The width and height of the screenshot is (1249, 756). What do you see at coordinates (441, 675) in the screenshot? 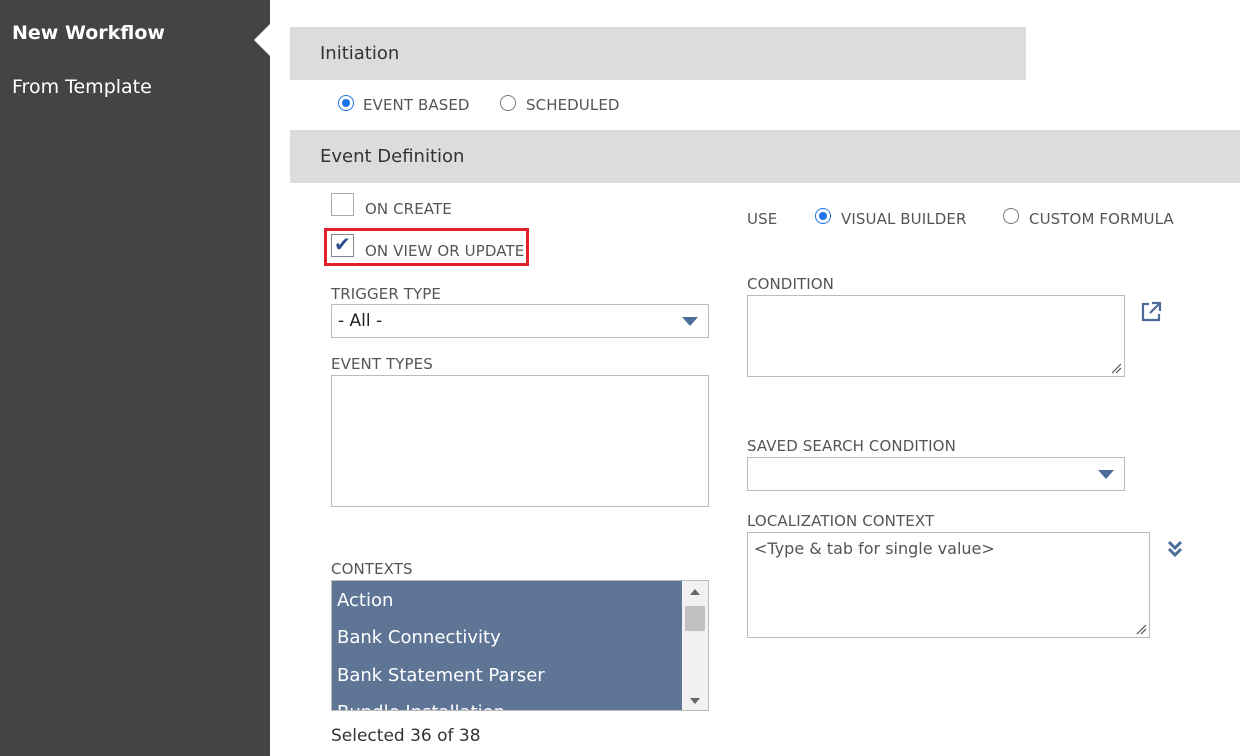
I see `list-item: Bank Statement Parser` at bounding box center [441, 675].